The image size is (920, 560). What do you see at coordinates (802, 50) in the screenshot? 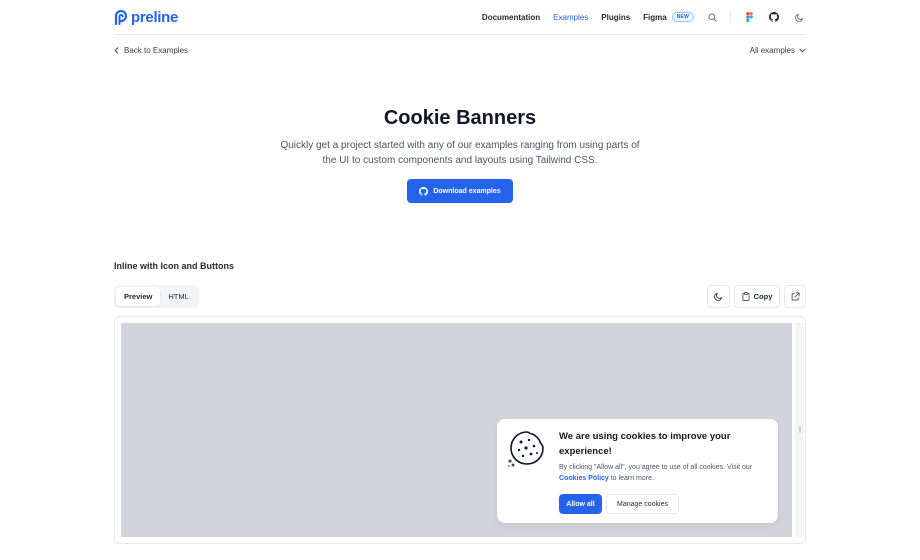
I see `chevron-down-icon` at bounding box center [802, 50].